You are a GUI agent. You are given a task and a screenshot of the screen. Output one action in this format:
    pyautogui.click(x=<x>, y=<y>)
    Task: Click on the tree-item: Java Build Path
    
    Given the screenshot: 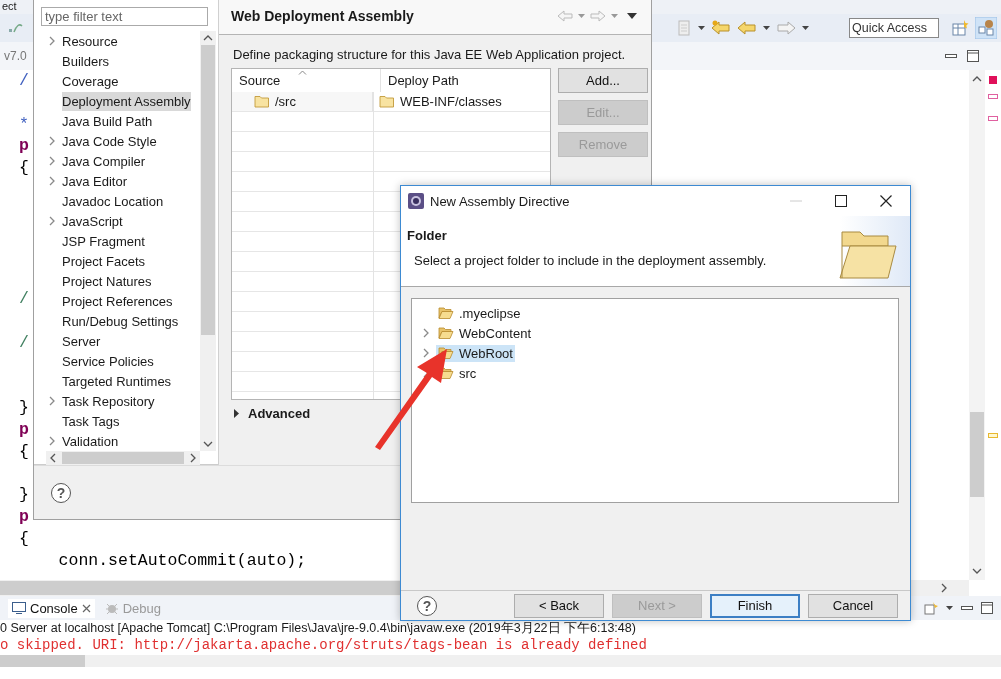 What is the action you would take?
    pyautogui.click(x=123, y=121)
    